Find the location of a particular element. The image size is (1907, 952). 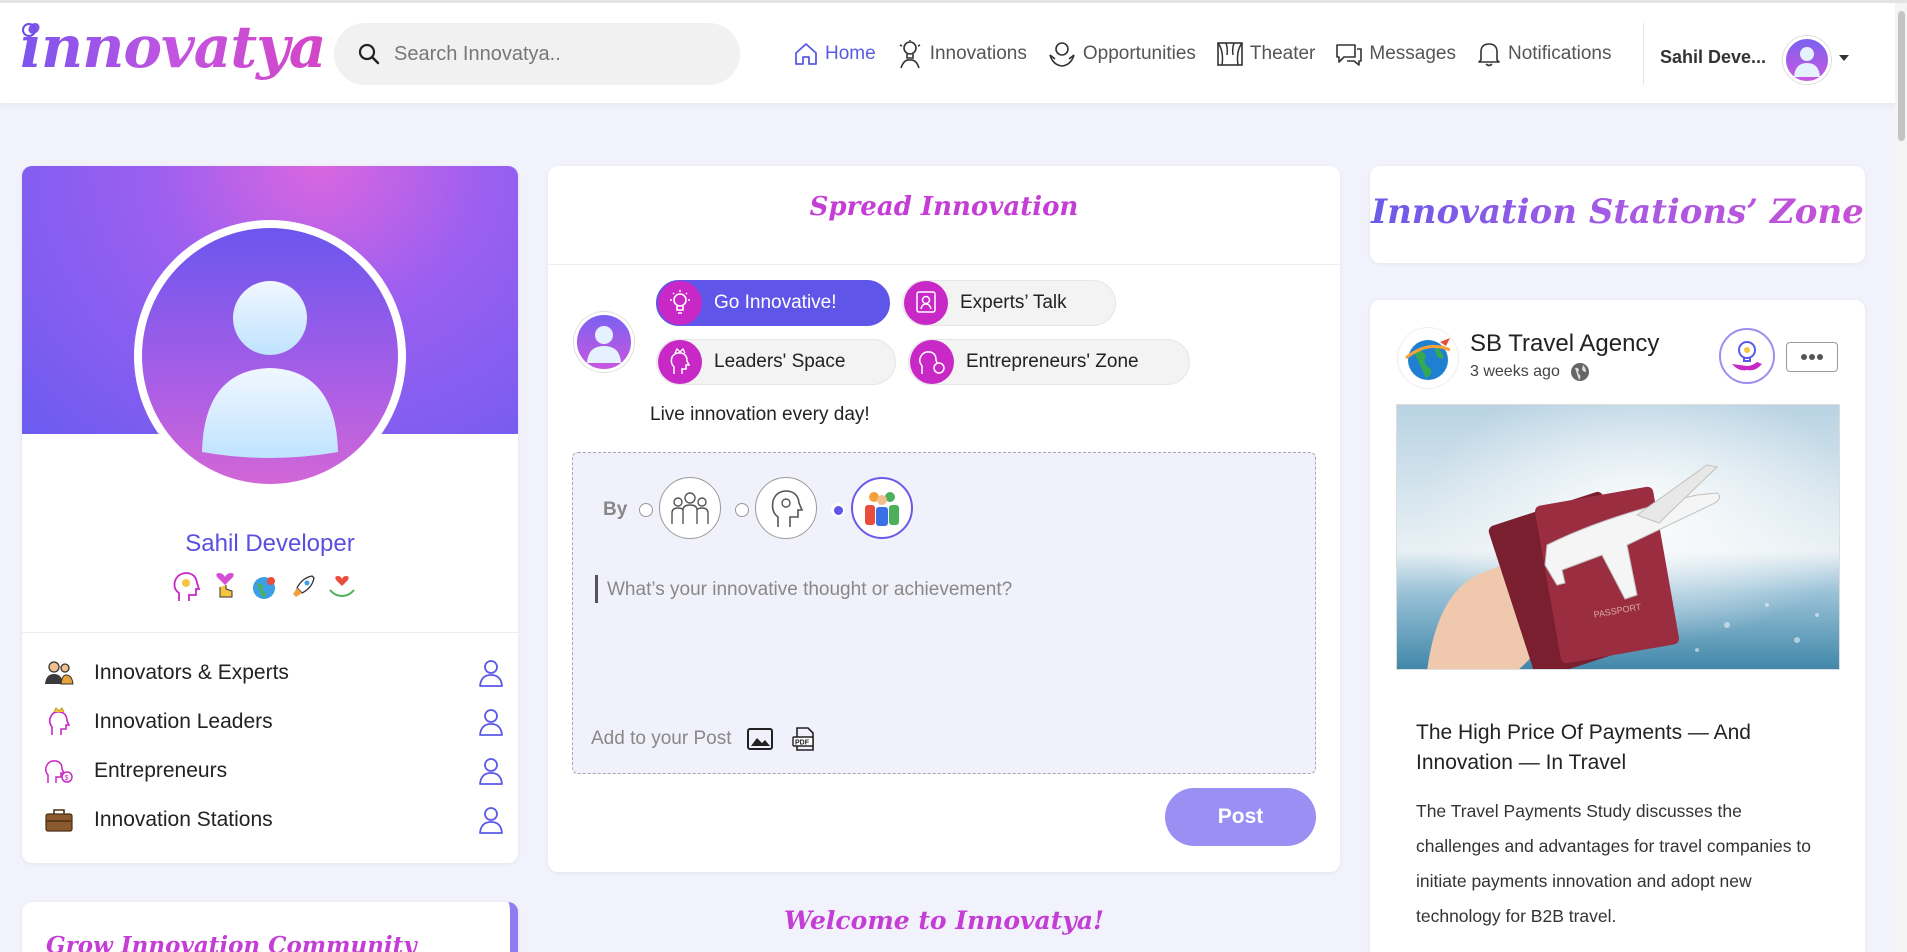

agency-logo is located at coordinates (1428, 358).